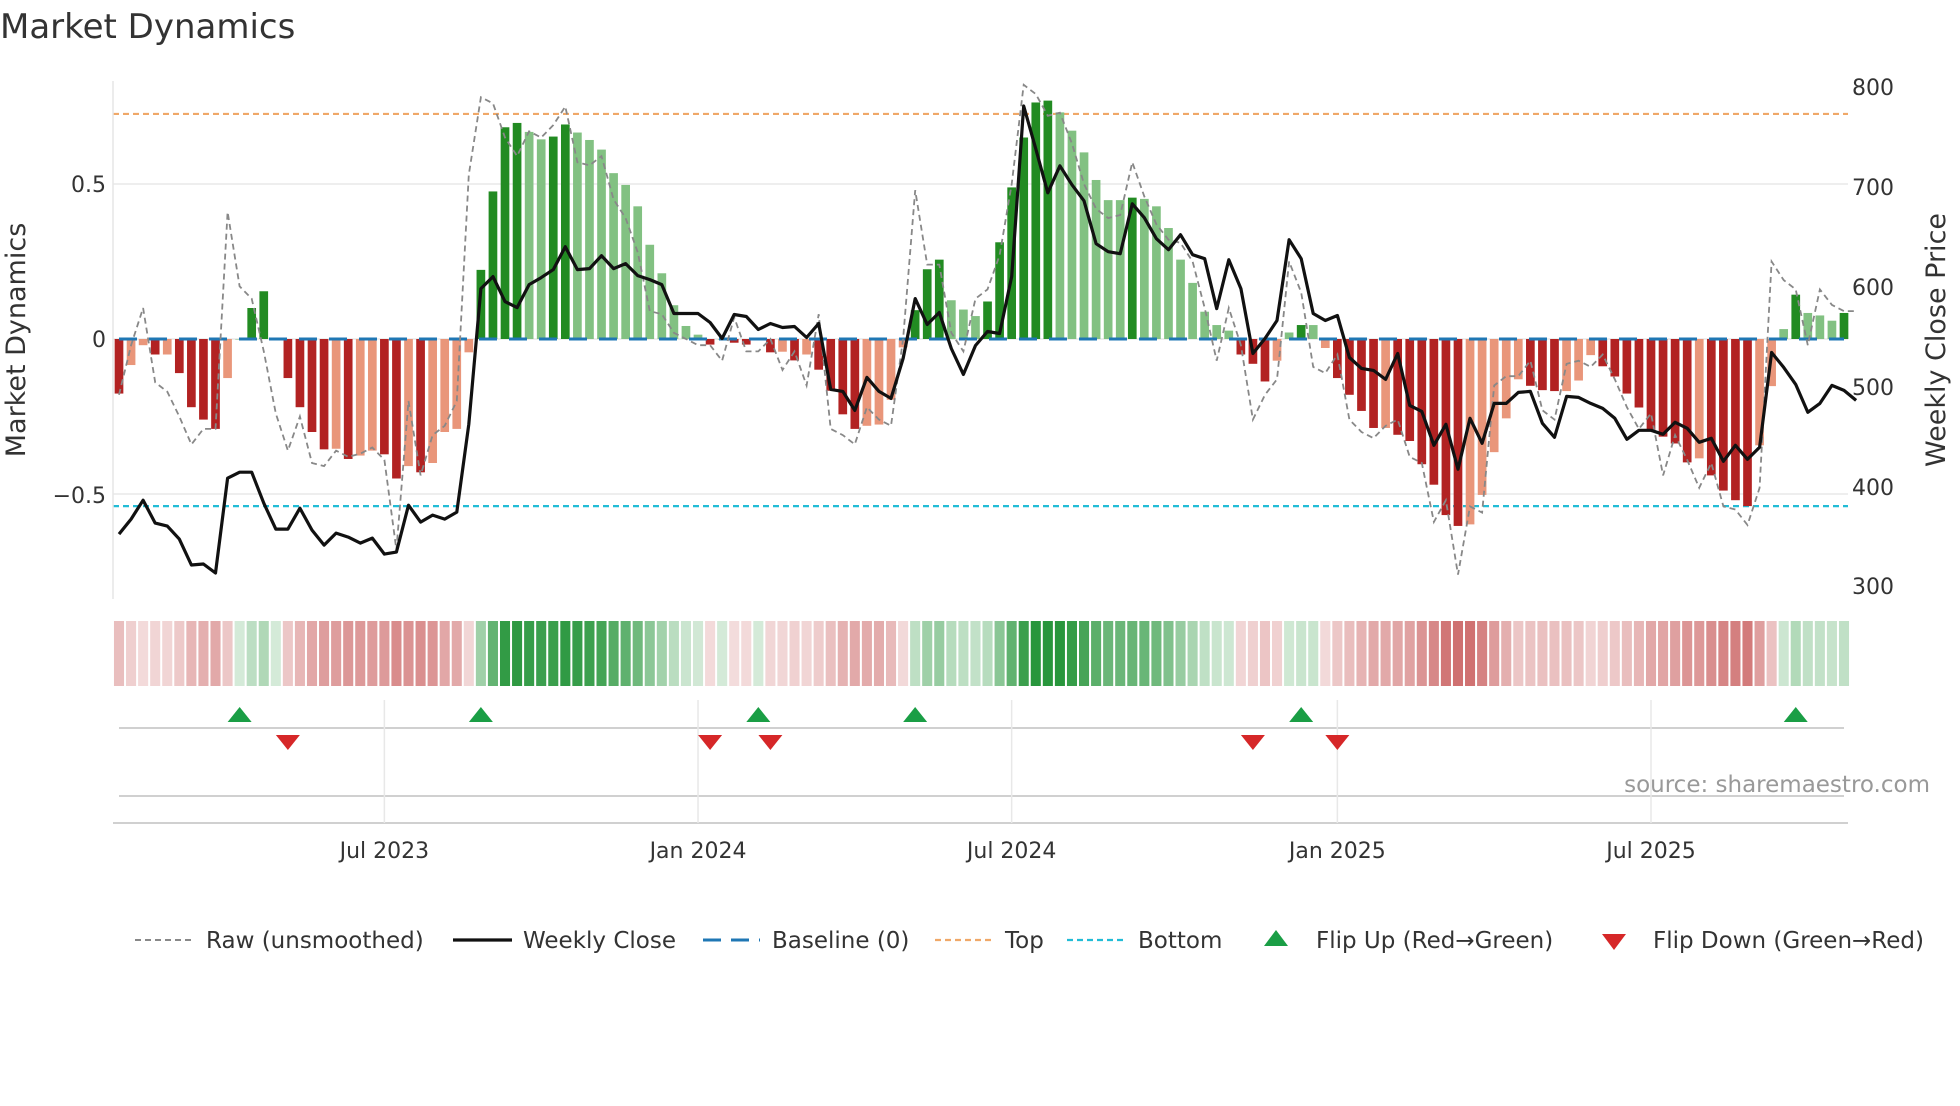  Describe the element at coordinates (840, 941) in the screenshot. I see `legend-baseline-label: Baseline (0)` at that location.